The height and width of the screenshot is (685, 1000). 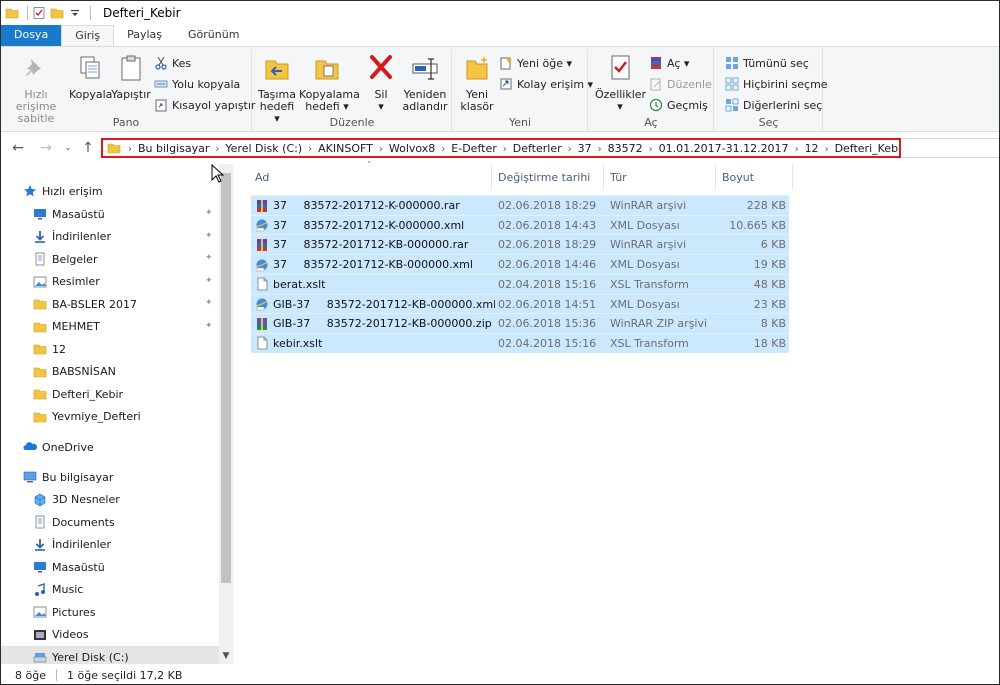 What do you see at coordinates (767, 63) in the screenshot?
I see `select-all-button: Tümünü seç` at bounding box center [767, 63].